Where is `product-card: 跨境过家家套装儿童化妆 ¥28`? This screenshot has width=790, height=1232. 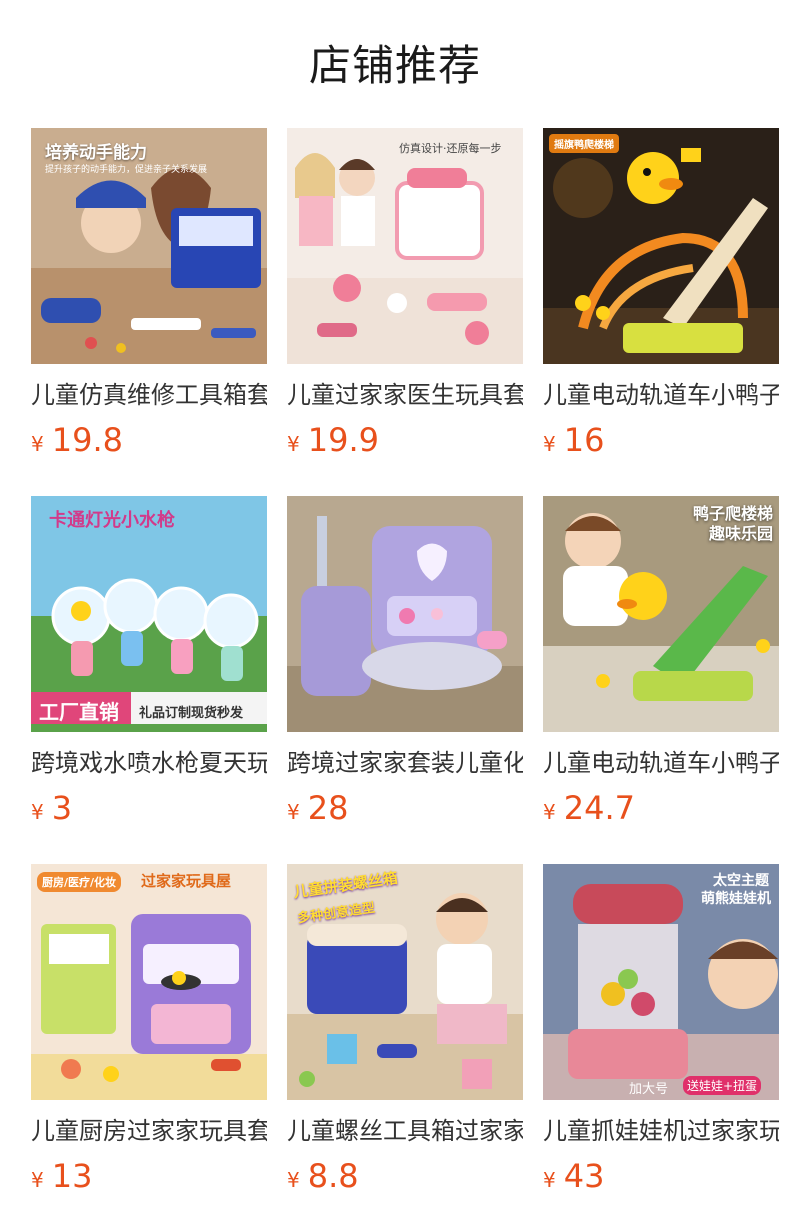 product-card: 跨境过家家套装儿童化妆 ¥28 is located at coordinates (405, 680).